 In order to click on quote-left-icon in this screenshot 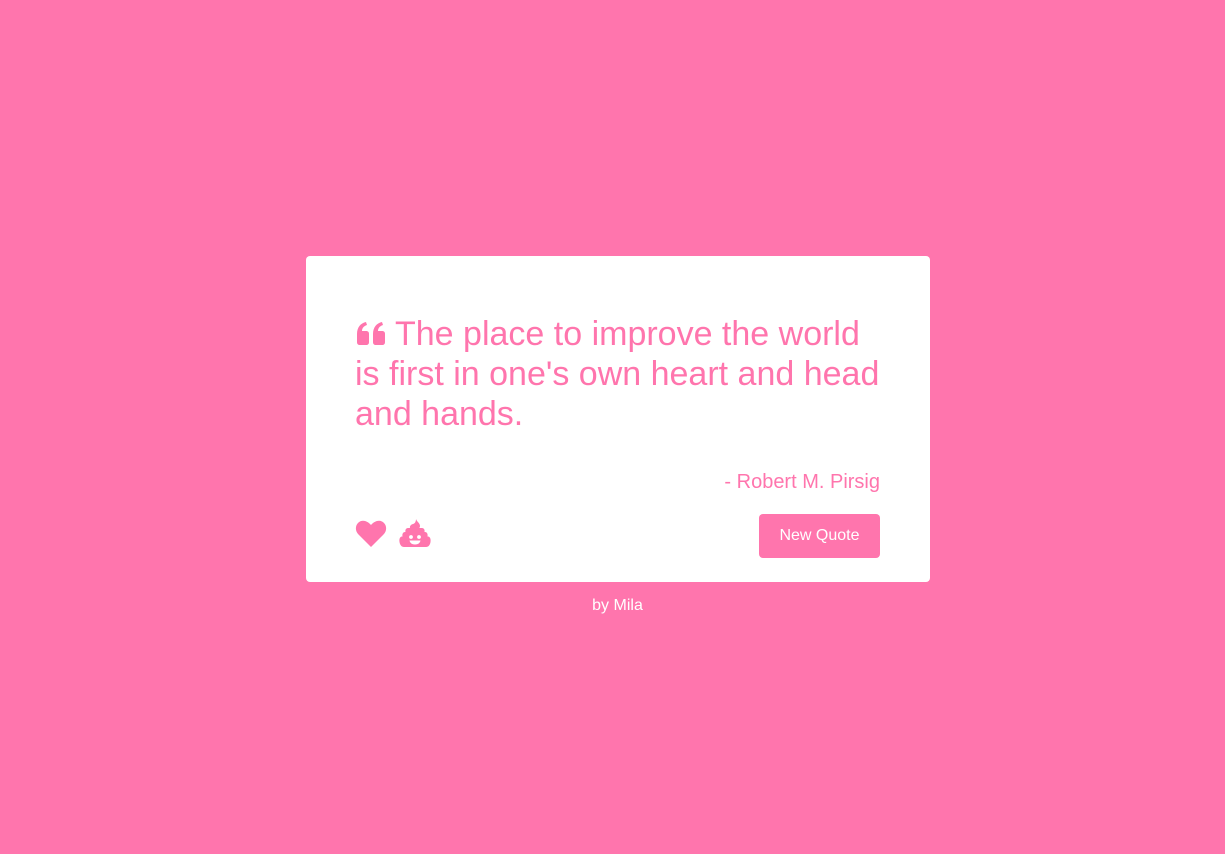, I will do `click(371, 334)`.